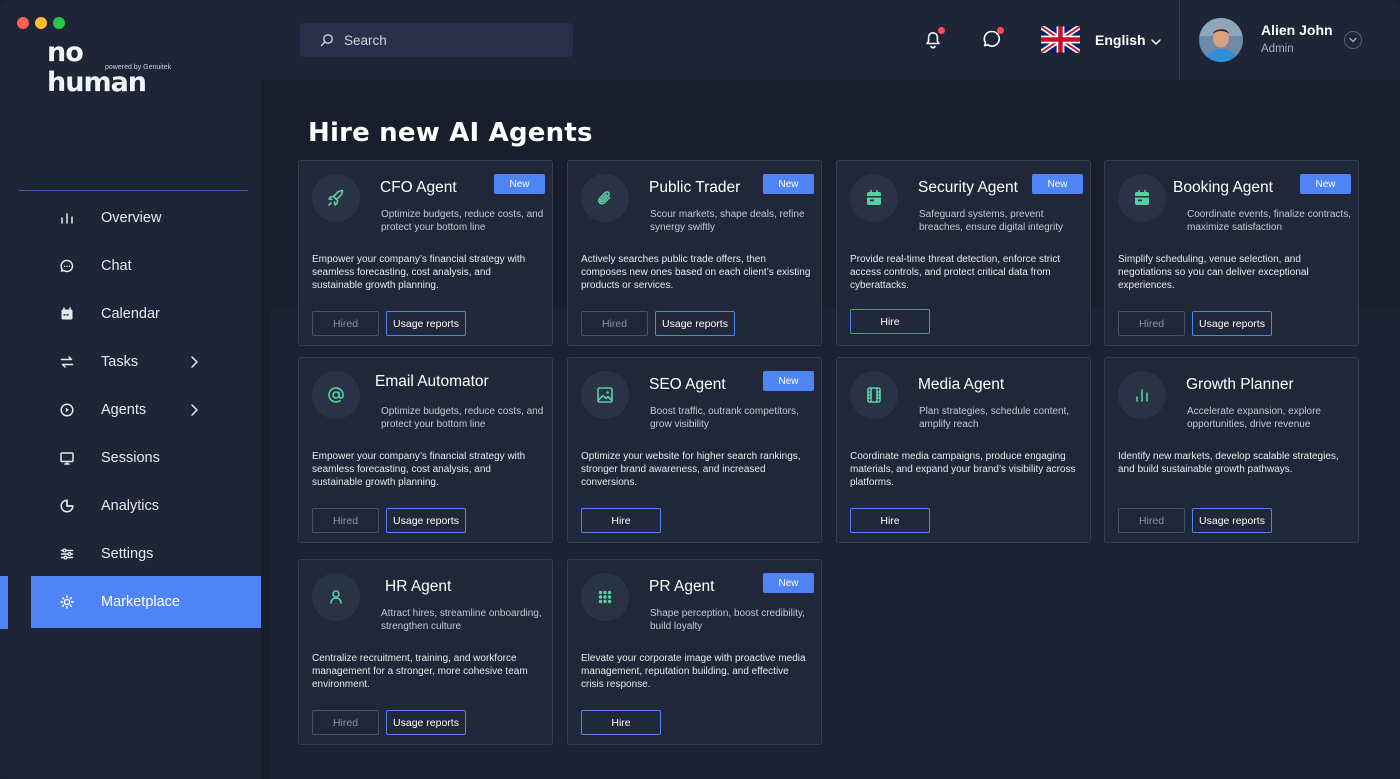 The height and width of the screenshot is (779, 1400). I want to click on sidebar-item-label: Overview, so click(131, 218).